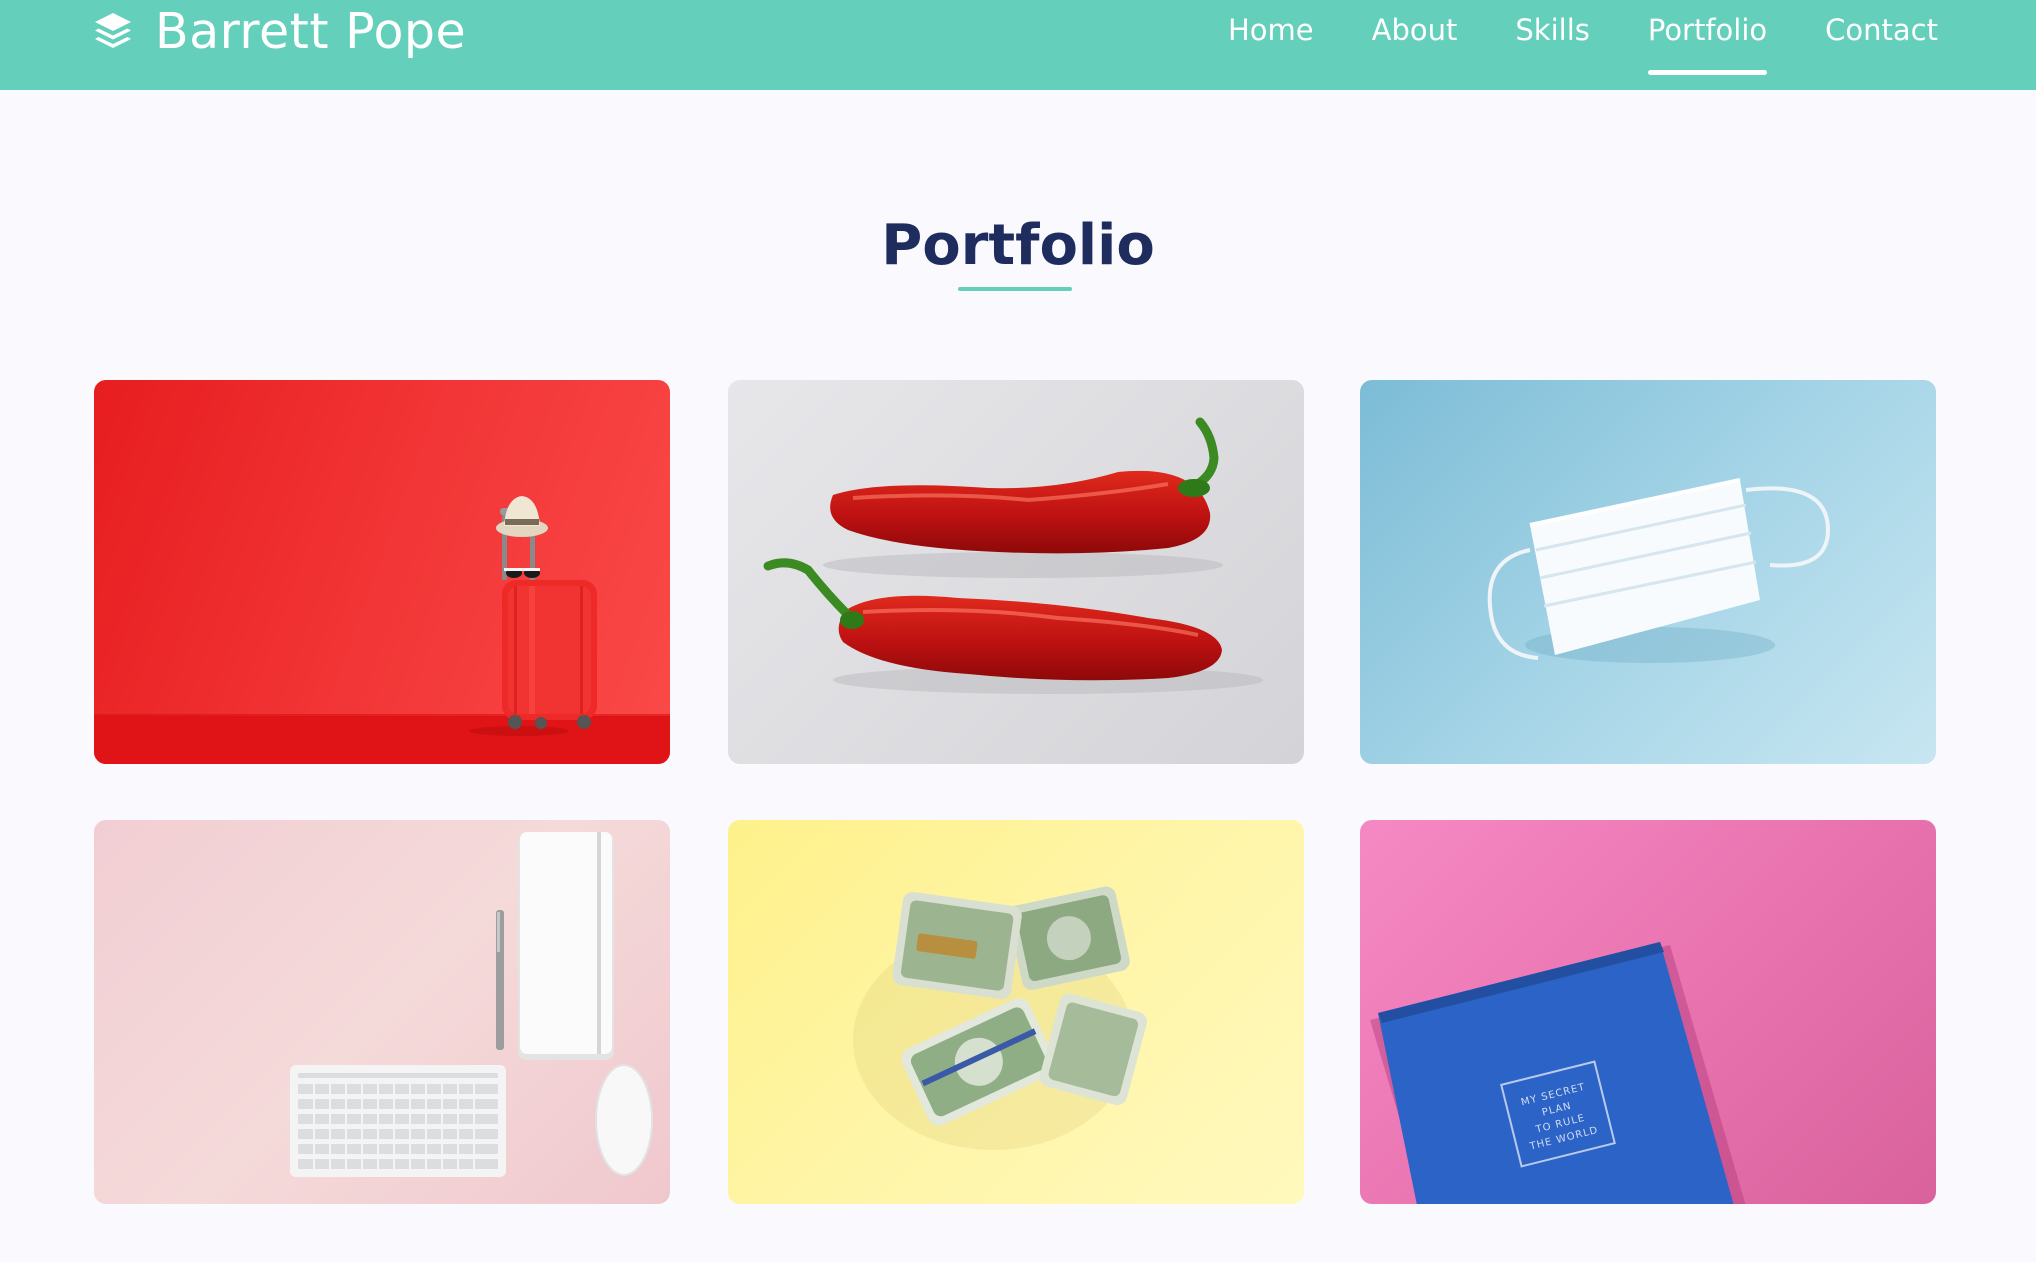 Image resolution: width=2036 pixels, height=1262 pixels. I want to click on portfolio-item-keyboard-notebook, so click(382, 1012).